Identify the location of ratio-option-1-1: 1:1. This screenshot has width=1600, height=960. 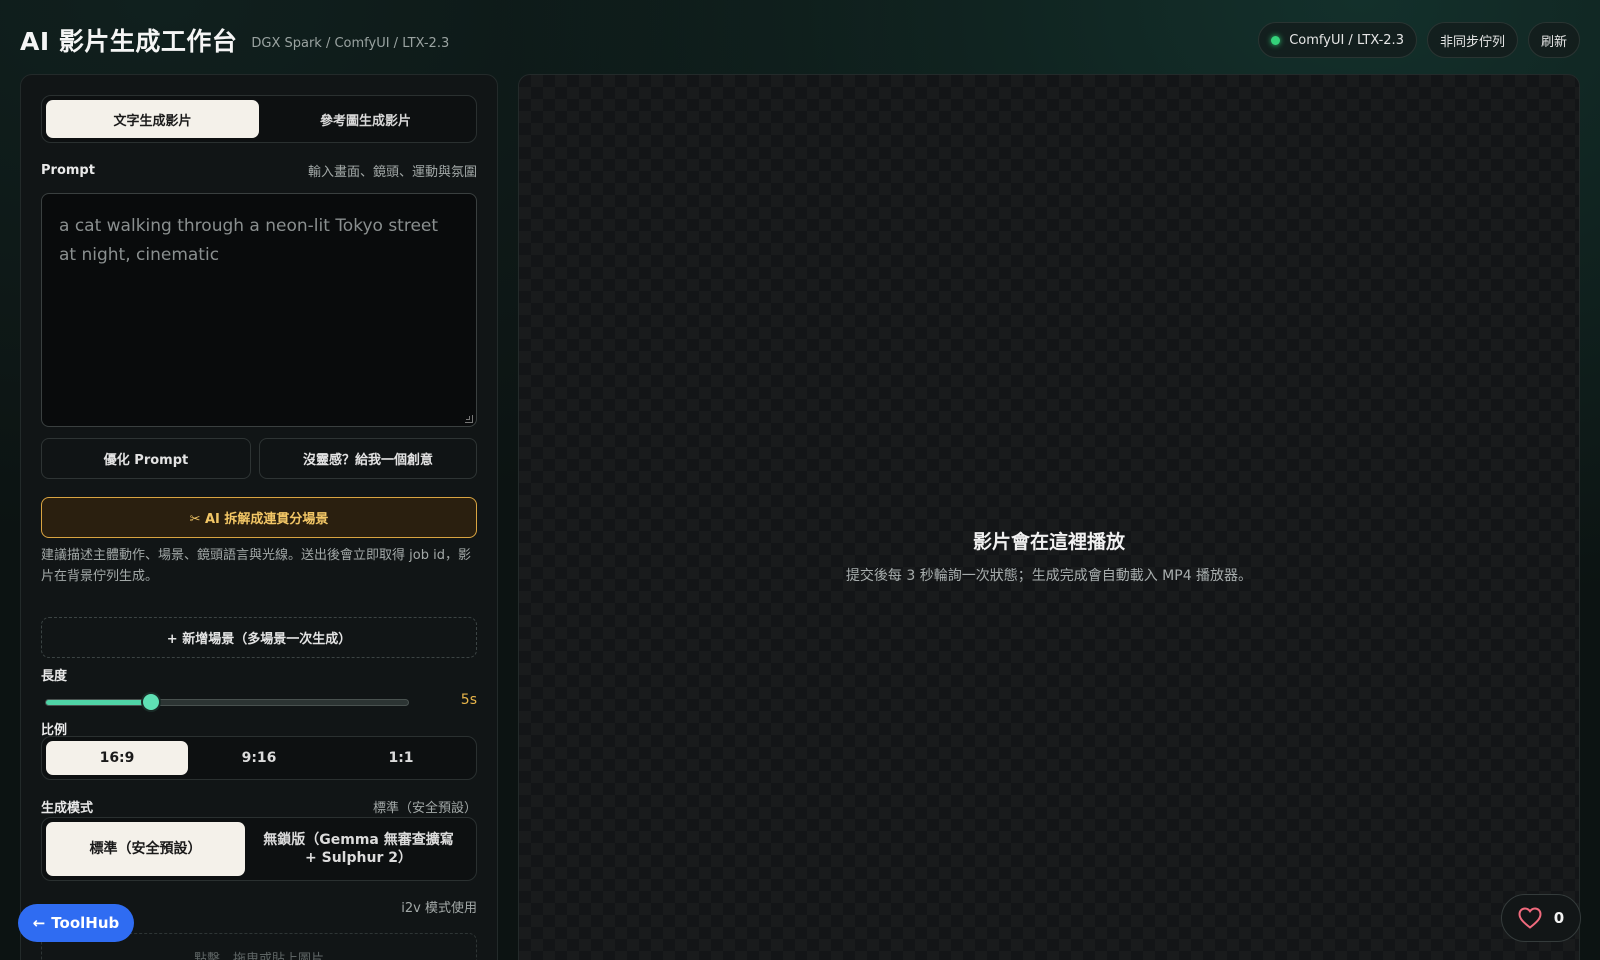
(401, 758).